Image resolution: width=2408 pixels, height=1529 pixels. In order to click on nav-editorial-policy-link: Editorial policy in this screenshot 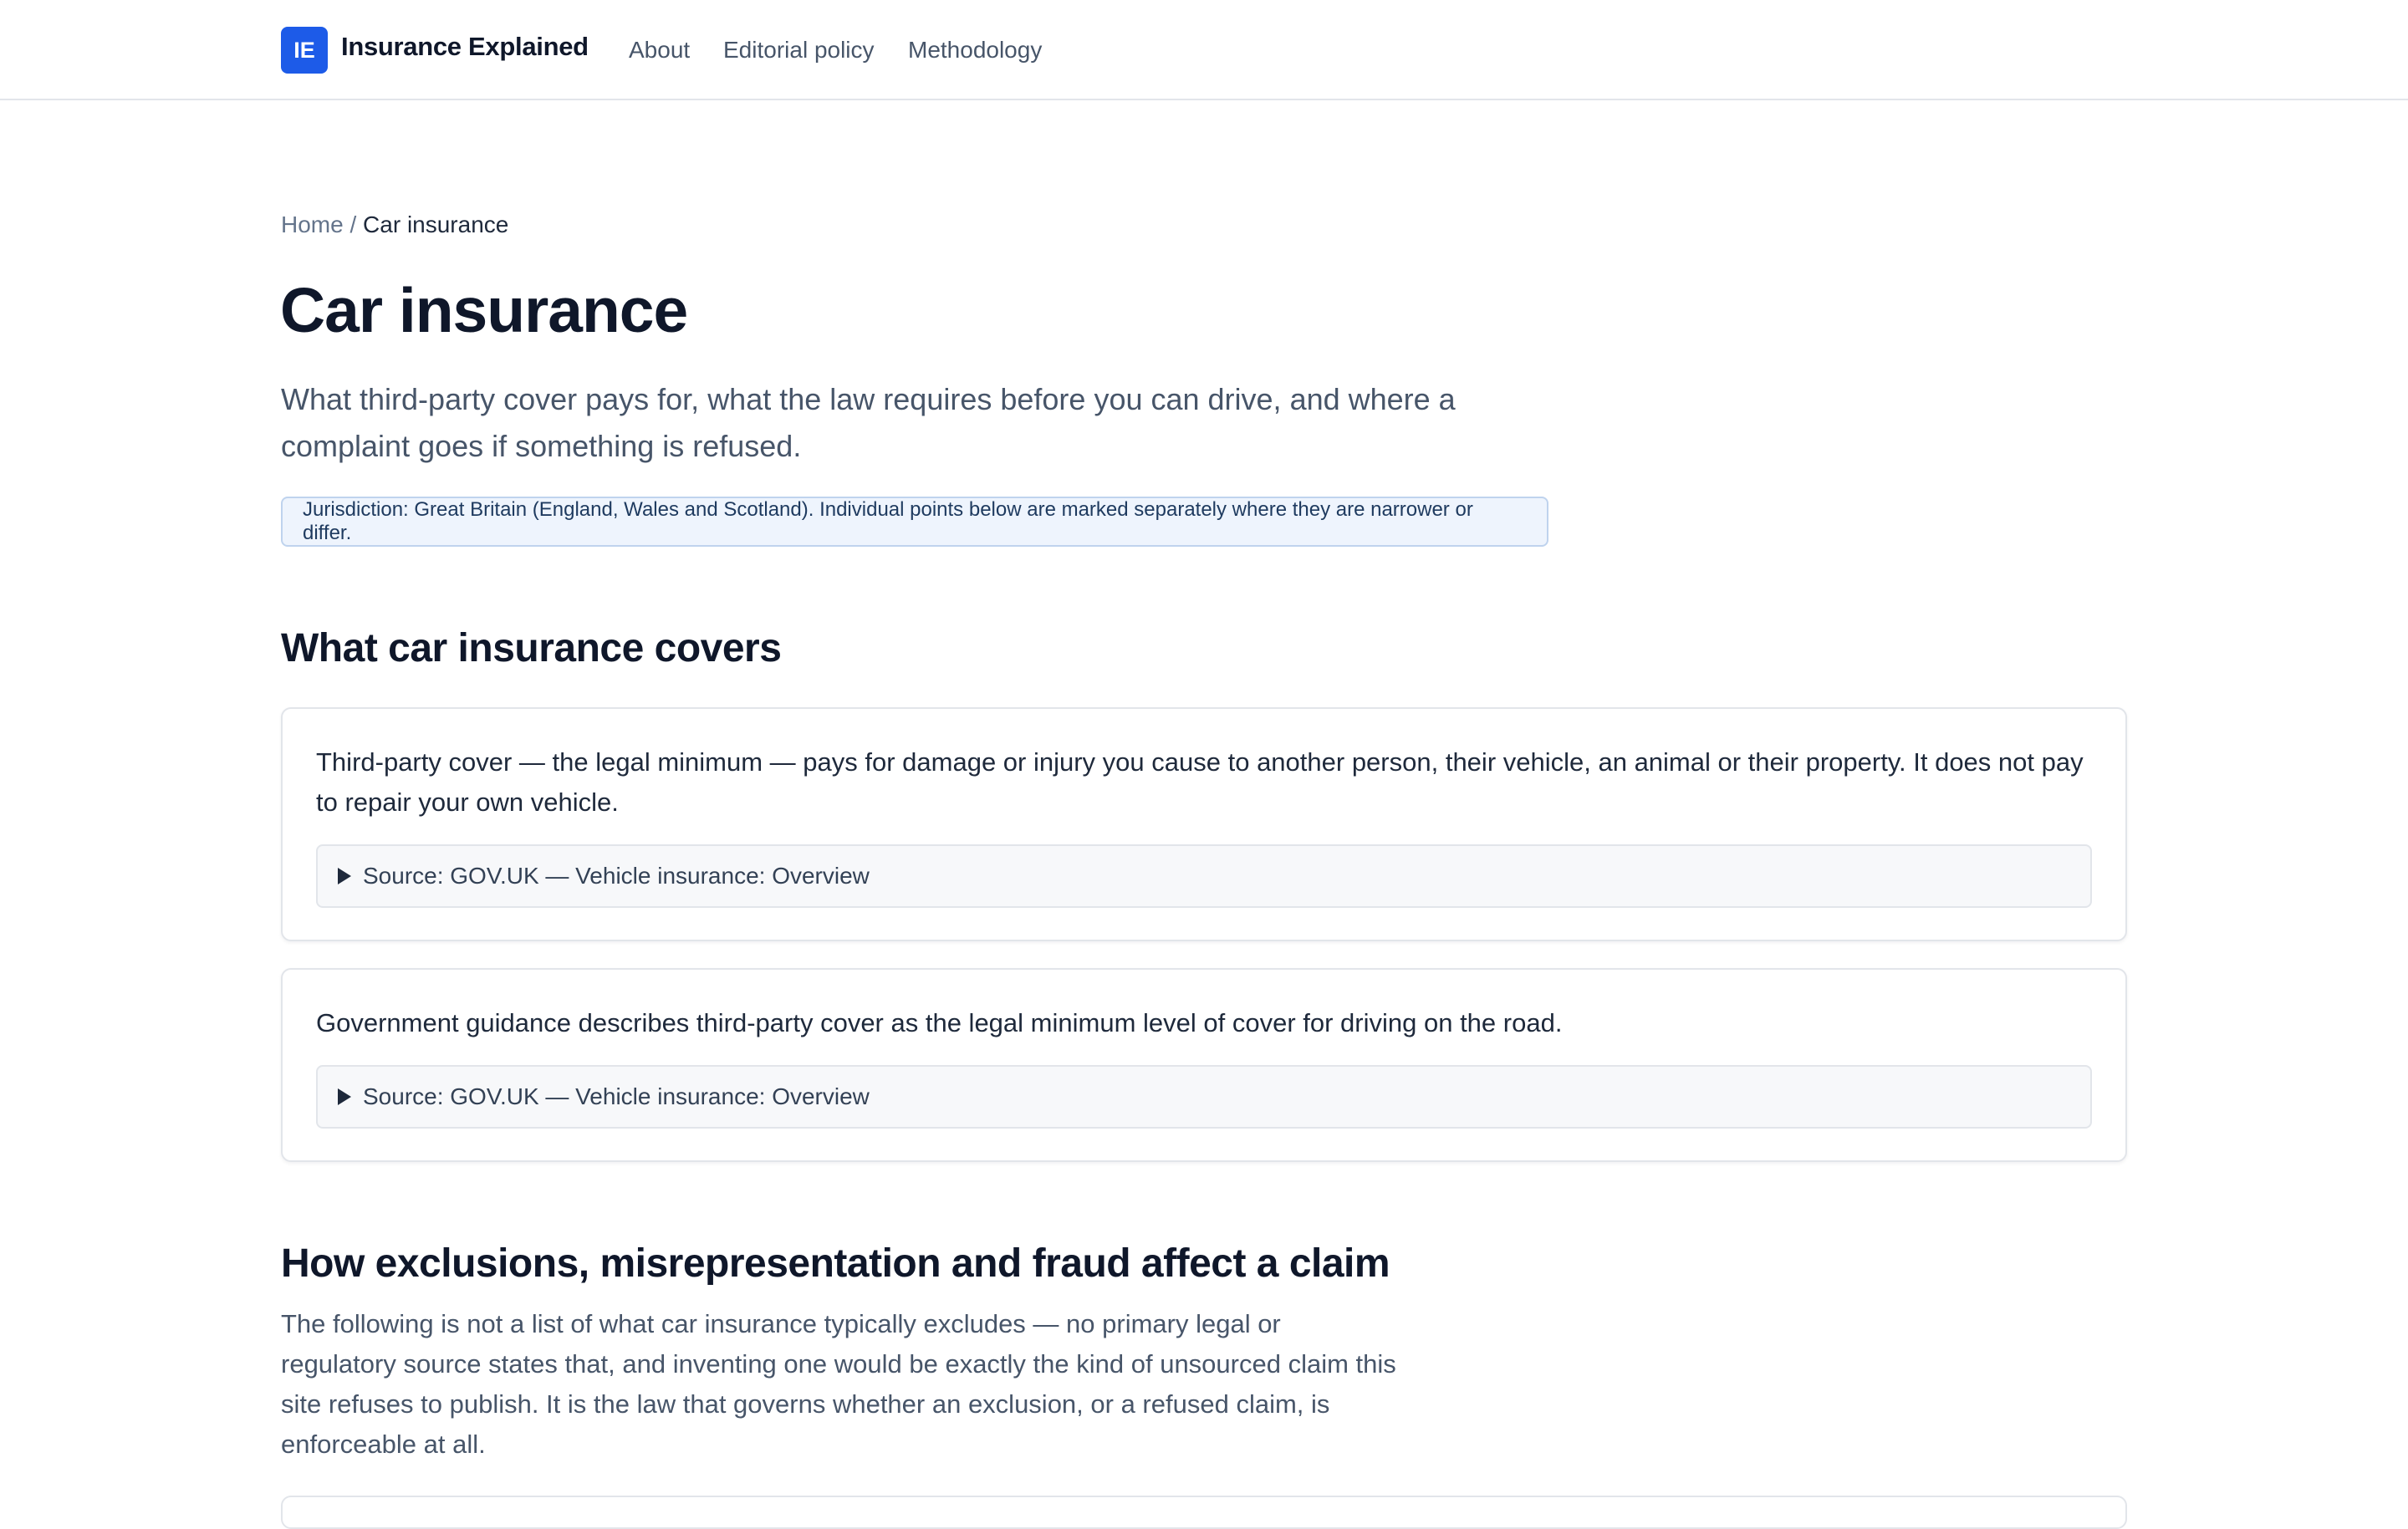, I will do `click(799, 50)`.